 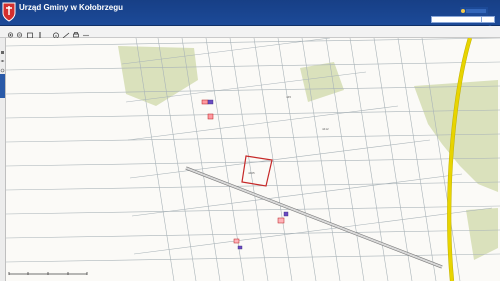 I want to click on layers-icon, so click(x=2, y=56).